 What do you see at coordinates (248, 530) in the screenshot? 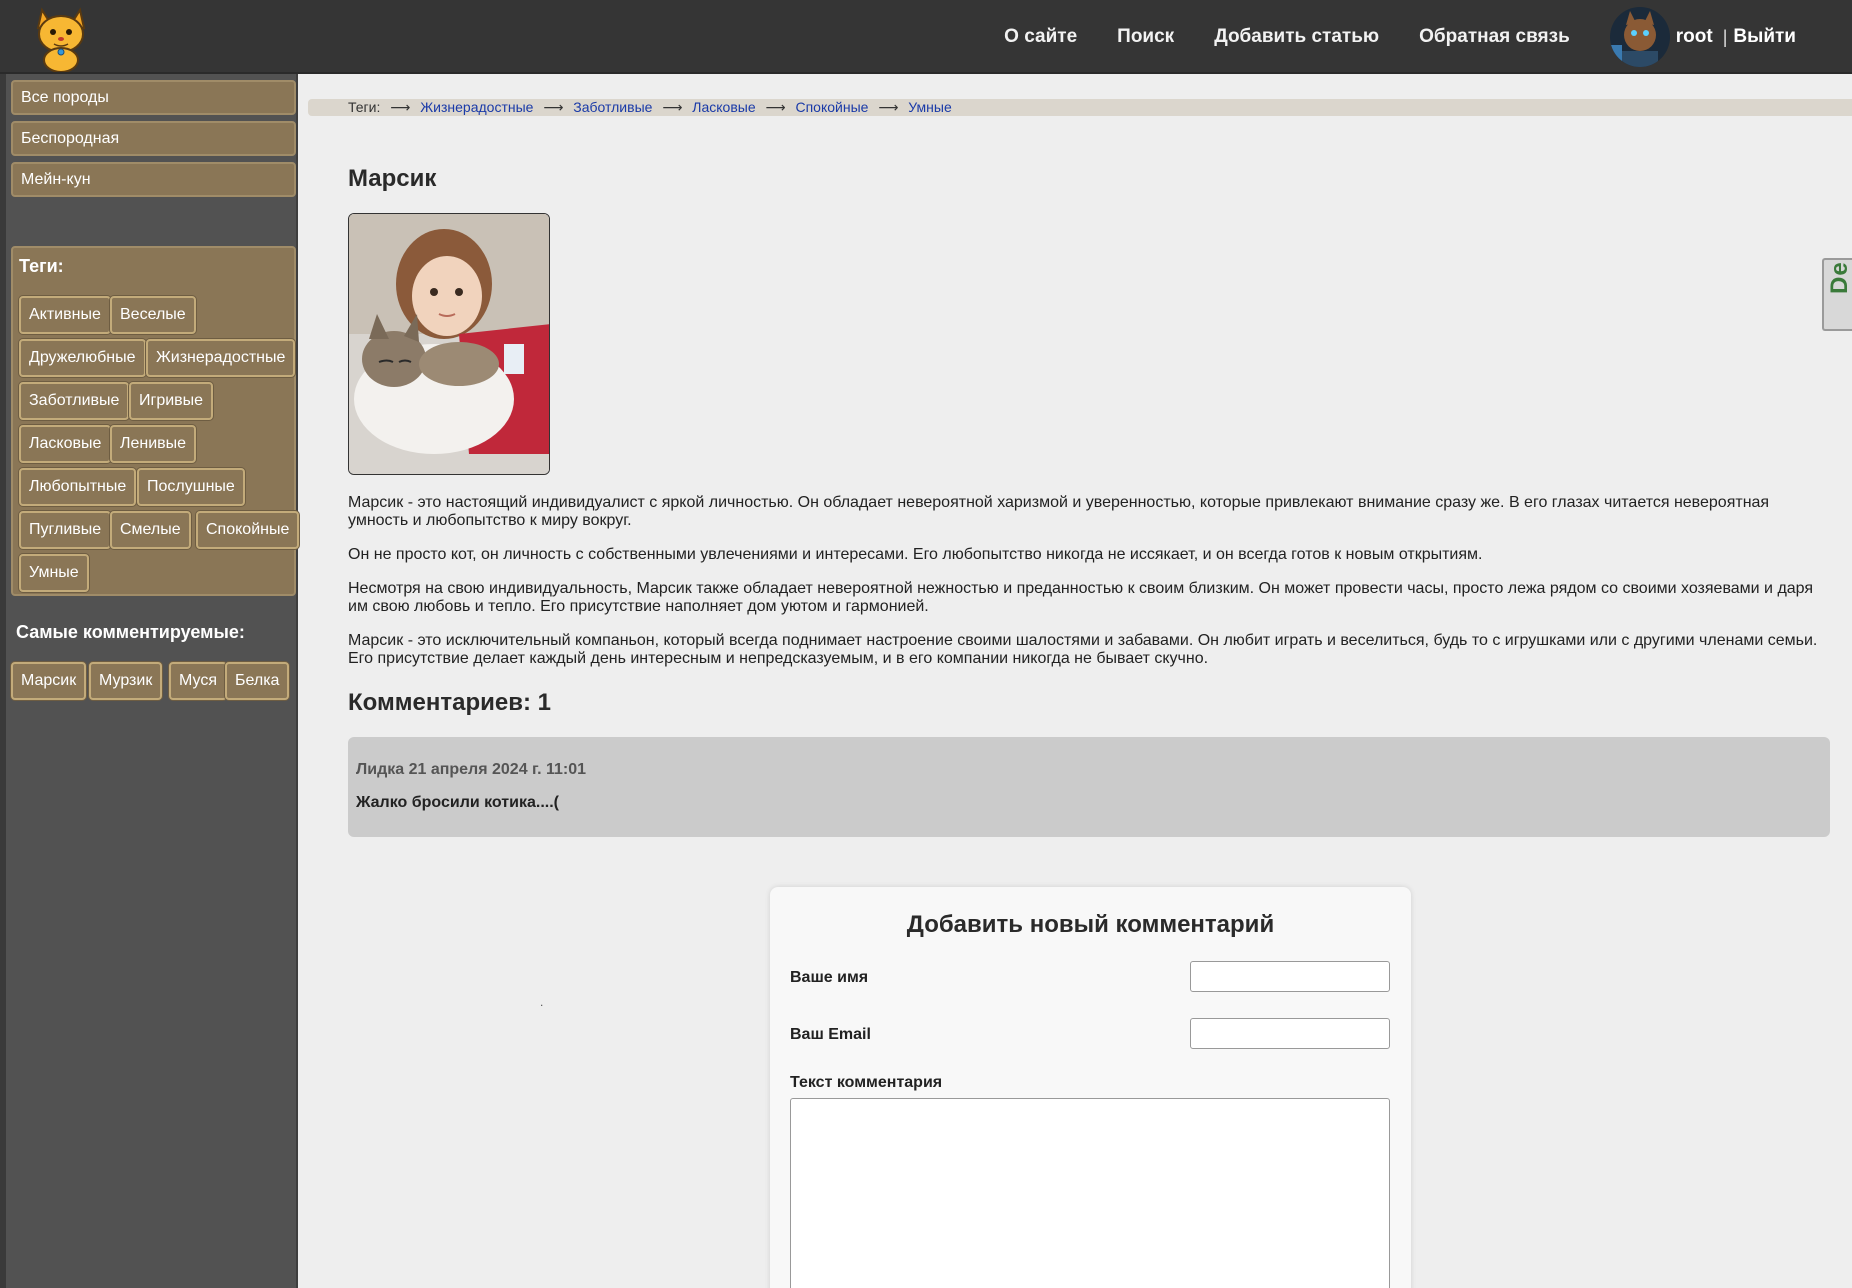
I see `tag-calm: Спокойные` at bounding box center [248, 530].